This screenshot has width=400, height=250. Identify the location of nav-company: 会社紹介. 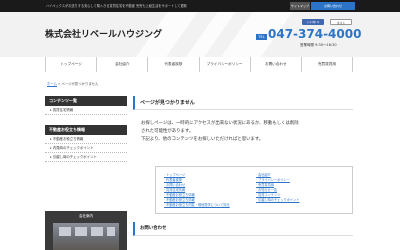
(123, 64).